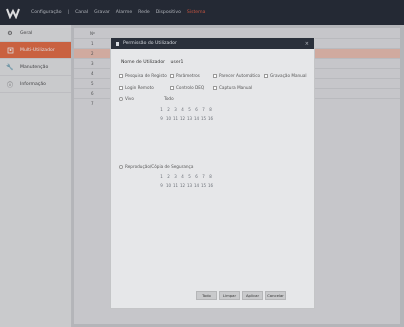 The width and height of the screenshot is (404, 327). I want to click on close-icon: ×, so click(307, 44).